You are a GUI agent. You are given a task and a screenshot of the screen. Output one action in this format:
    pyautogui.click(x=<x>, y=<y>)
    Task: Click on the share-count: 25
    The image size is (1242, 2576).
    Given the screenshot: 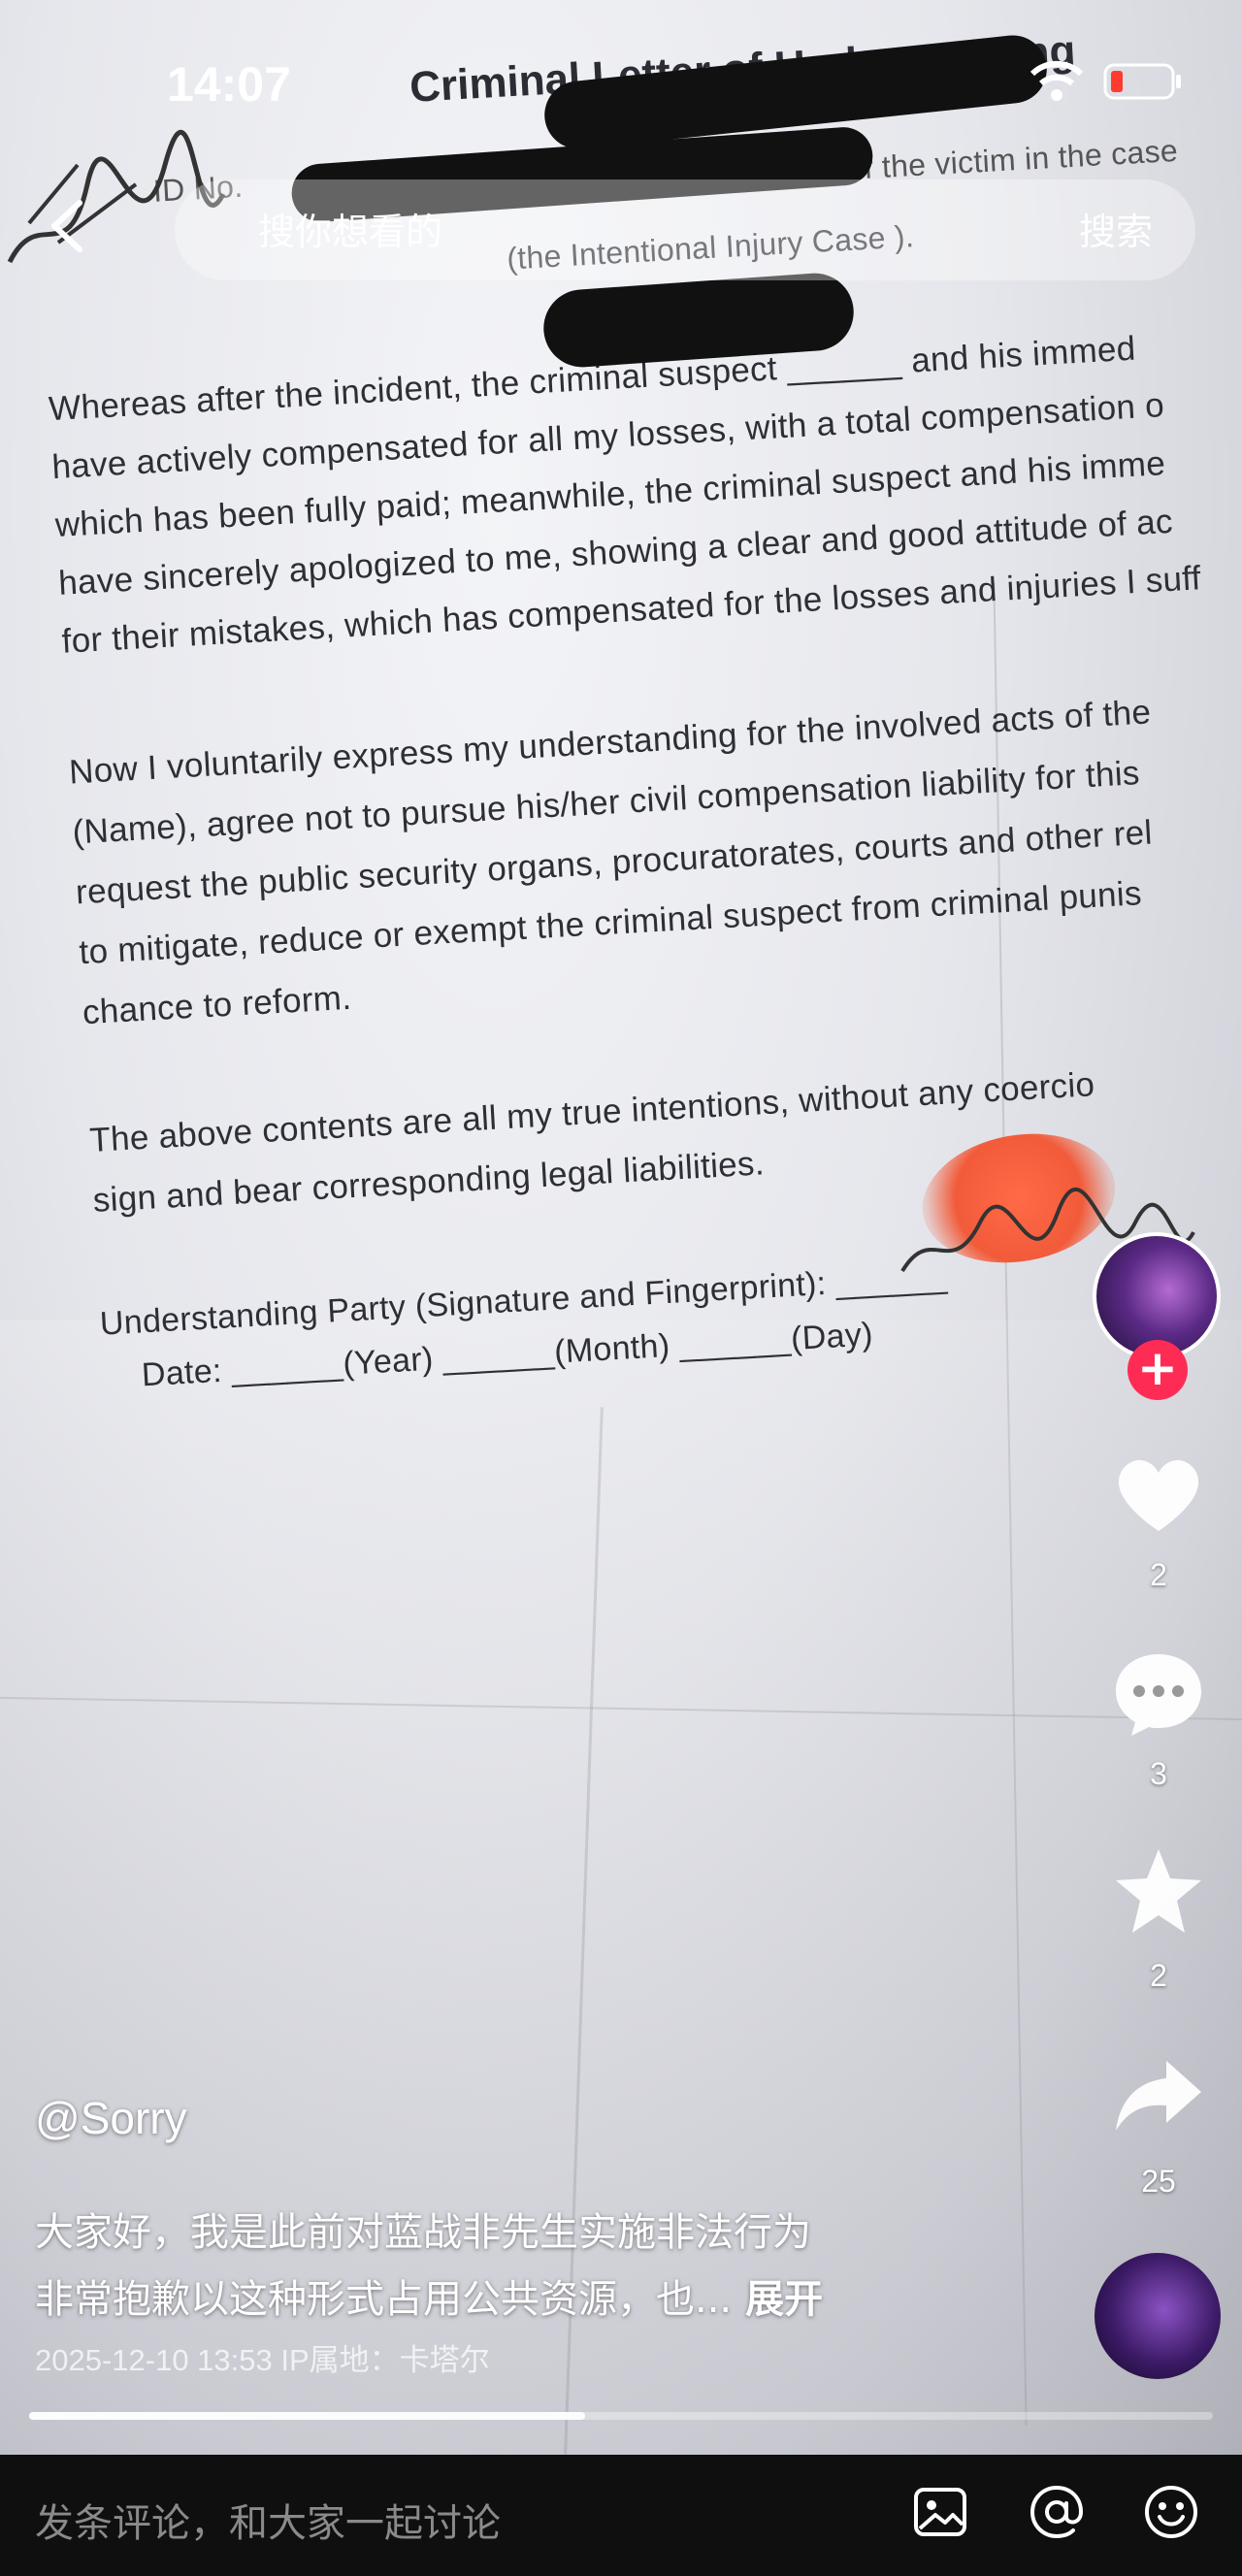 What is the action you would take?
    pyautogui.click(x=1158, y=2181)
    